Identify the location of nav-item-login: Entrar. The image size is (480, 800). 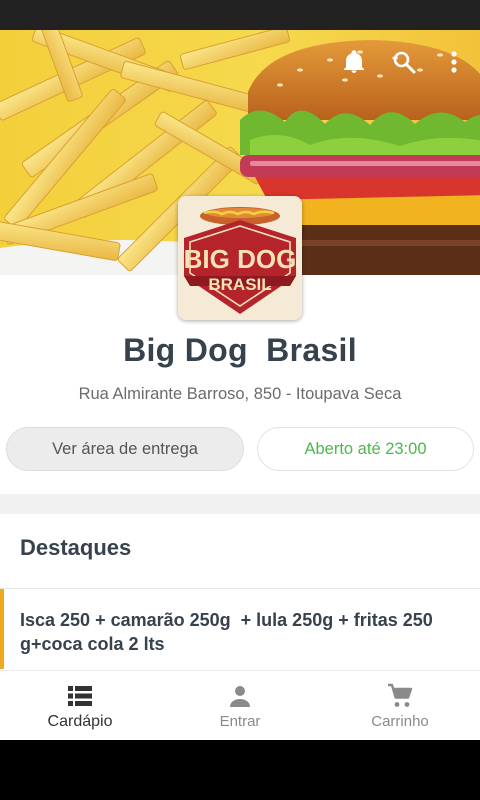
(240, 705).